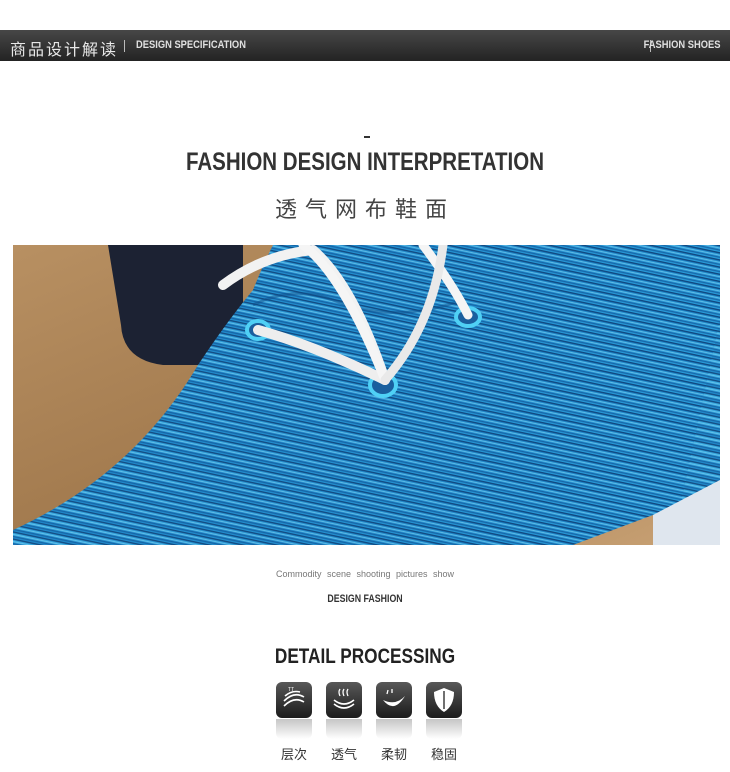 The height and width of the screenshot is (772, 730). What do you see at coordinates (294, 722) in the screenshot?
I see `feature-layers: TT 层次` at bounding box center [294, 722].